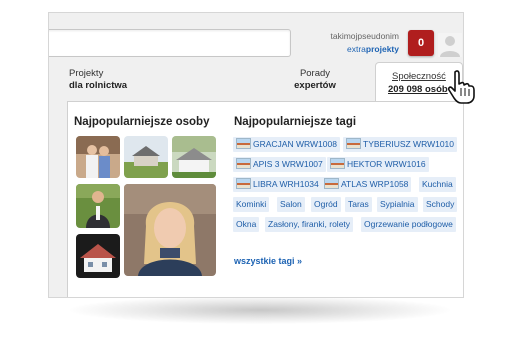 Image resolution: width=520 pixels, height=340 pixels. What do you see at coordinates (461, 87) in the screenshot?
I see `hand-pointer-icon` at bounding box center [461, 87].